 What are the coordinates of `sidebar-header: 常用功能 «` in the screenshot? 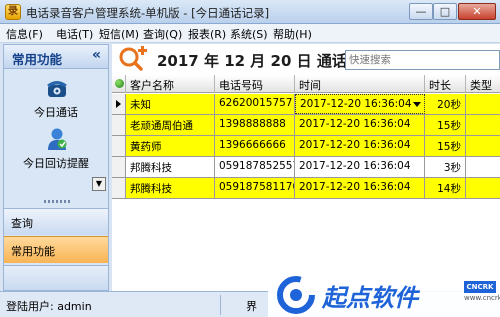 It's located at (56, 57).